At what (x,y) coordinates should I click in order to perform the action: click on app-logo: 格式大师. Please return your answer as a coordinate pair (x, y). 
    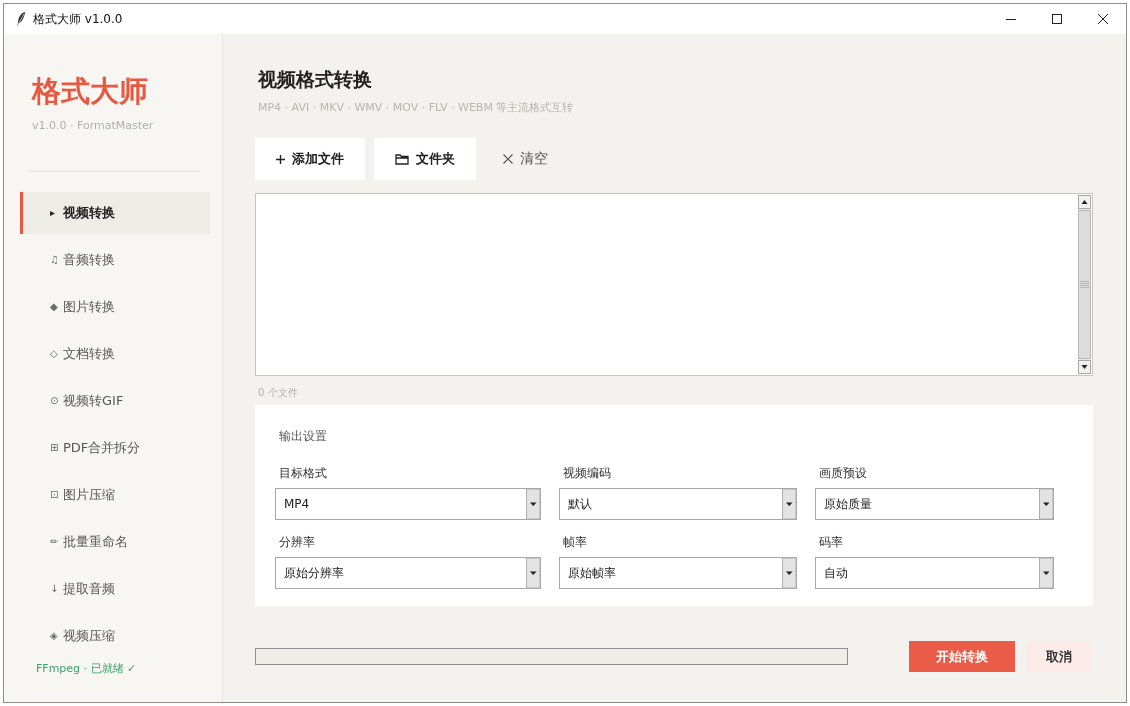
    Looking at the image, I should click on (90, 91).